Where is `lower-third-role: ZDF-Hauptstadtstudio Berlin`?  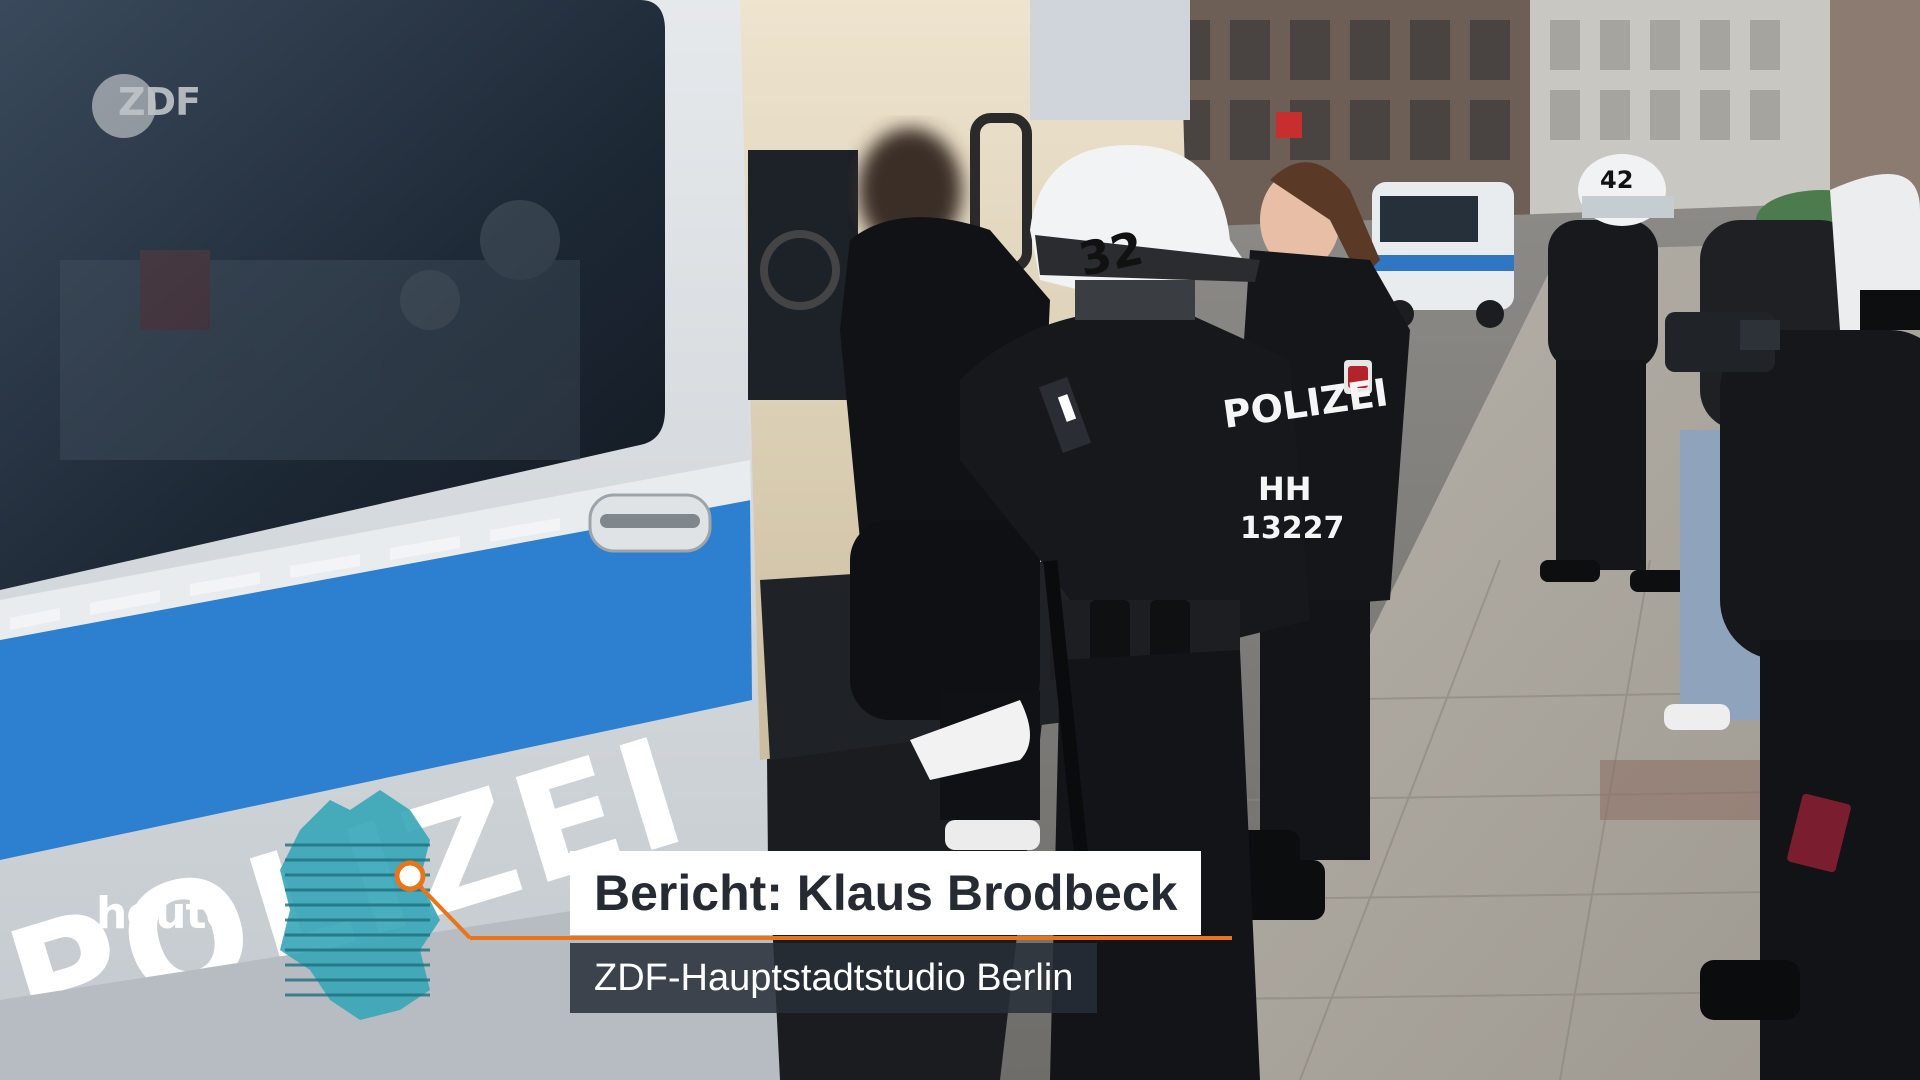 lower-third-role: ZDF-Hauptstadtstudio Berlin is located at coordinates (834, 978).